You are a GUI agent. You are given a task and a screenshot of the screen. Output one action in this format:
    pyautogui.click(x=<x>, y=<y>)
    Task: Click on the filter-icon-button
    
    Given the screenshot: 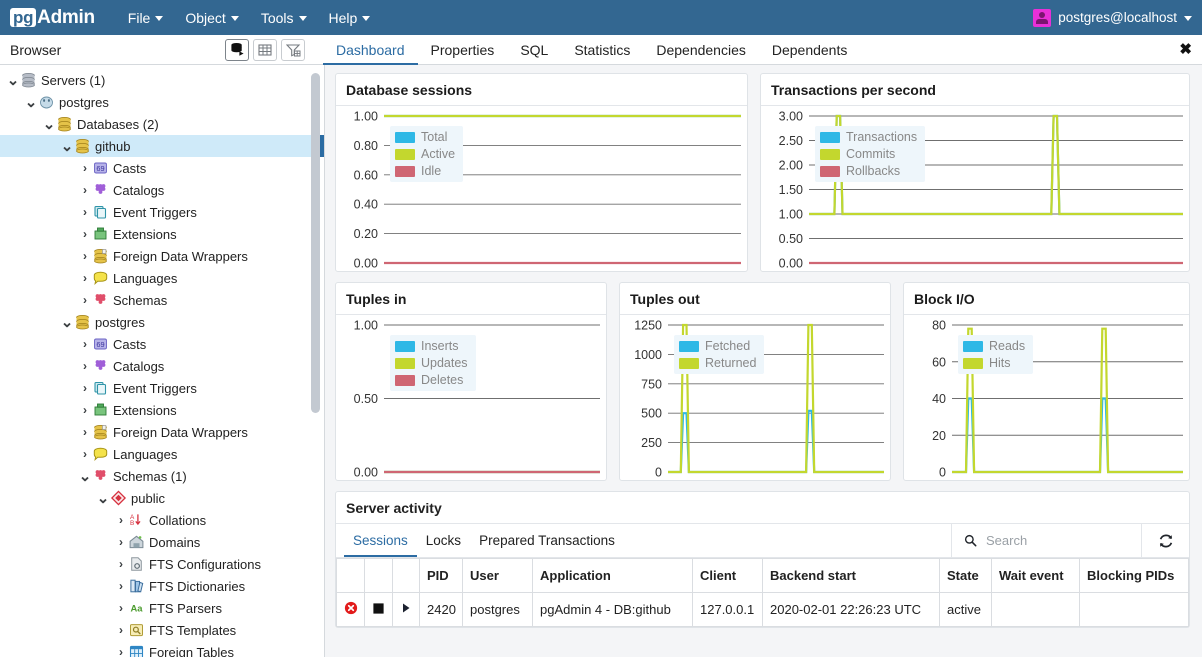 What is the action you would take?
    pyautogui.click(x=293, y=49)
    